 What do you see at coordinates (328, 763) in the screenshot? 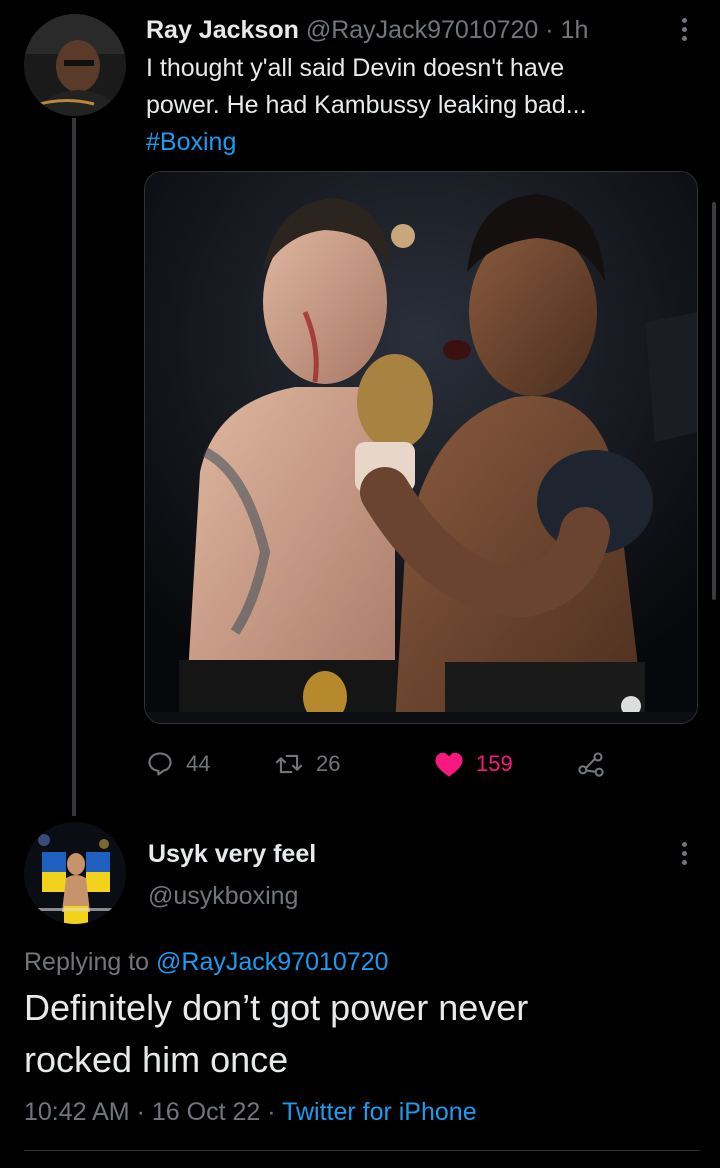
I see `retweet-count: 26` at bounding box center [328, 763].